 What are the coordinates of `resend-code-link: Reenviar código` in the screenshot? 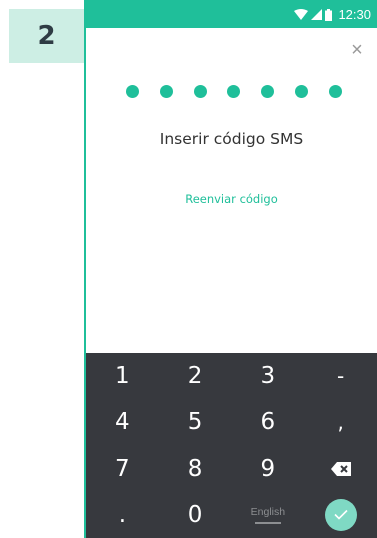 It's located at (231, 199).